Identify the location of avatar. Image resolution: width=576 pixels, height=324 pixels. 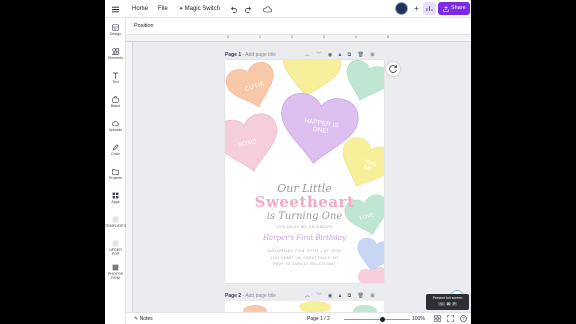
(401, 8).